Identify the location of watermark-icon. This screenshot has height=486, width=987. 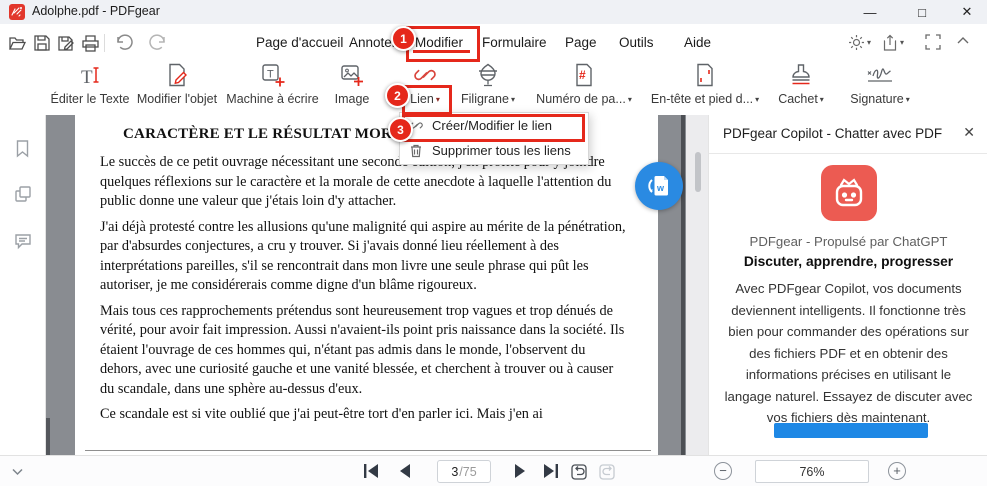
(488, 73).